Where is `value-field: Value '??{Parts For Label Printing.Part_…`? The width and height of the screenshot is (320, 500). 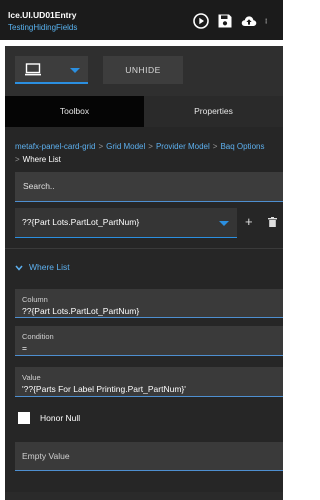 value-field: Value '??{Parts For Label Printing.Part_… is located at coordinates (149, 382).